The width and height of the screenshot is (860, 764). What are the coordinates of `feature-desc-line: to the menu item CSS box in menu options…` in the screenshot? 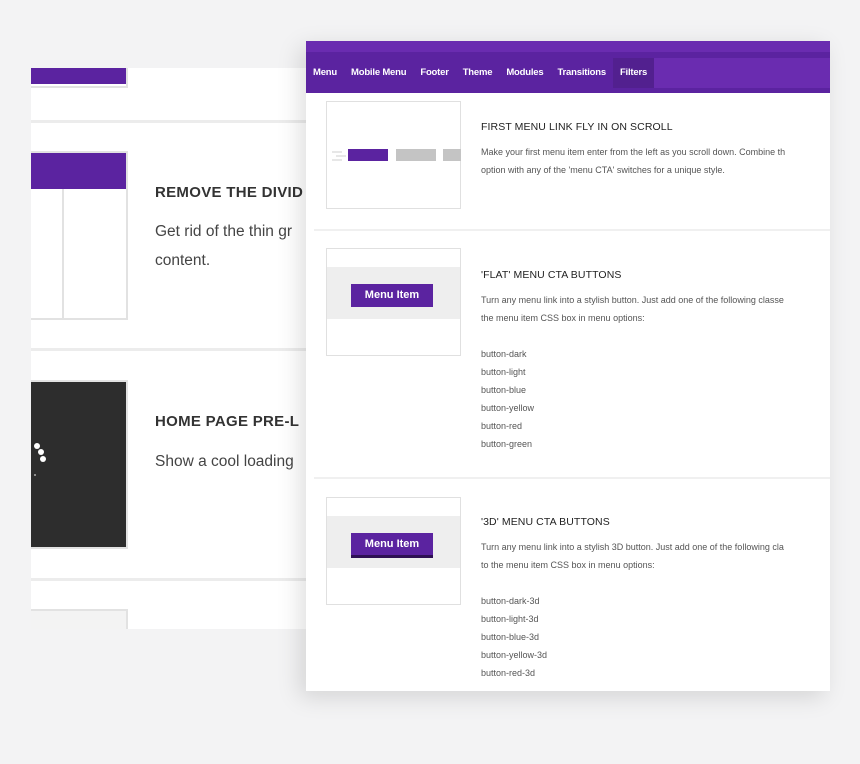 It's located at (568, 565).